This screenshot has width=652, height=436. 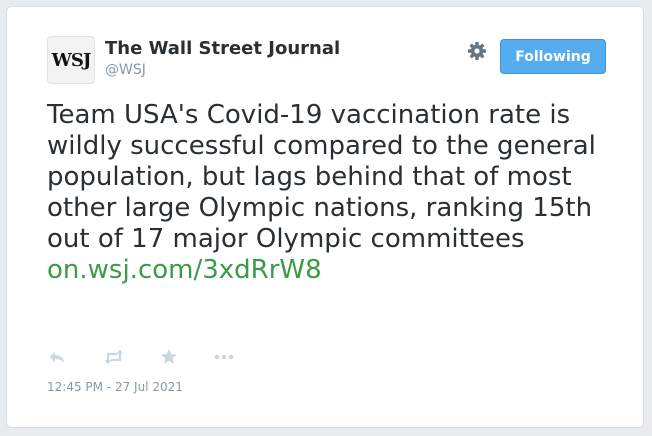 What do you see at coordinates (224, 357) in the screenshot?
I see `more-icon` at bounding box center [224, 357].